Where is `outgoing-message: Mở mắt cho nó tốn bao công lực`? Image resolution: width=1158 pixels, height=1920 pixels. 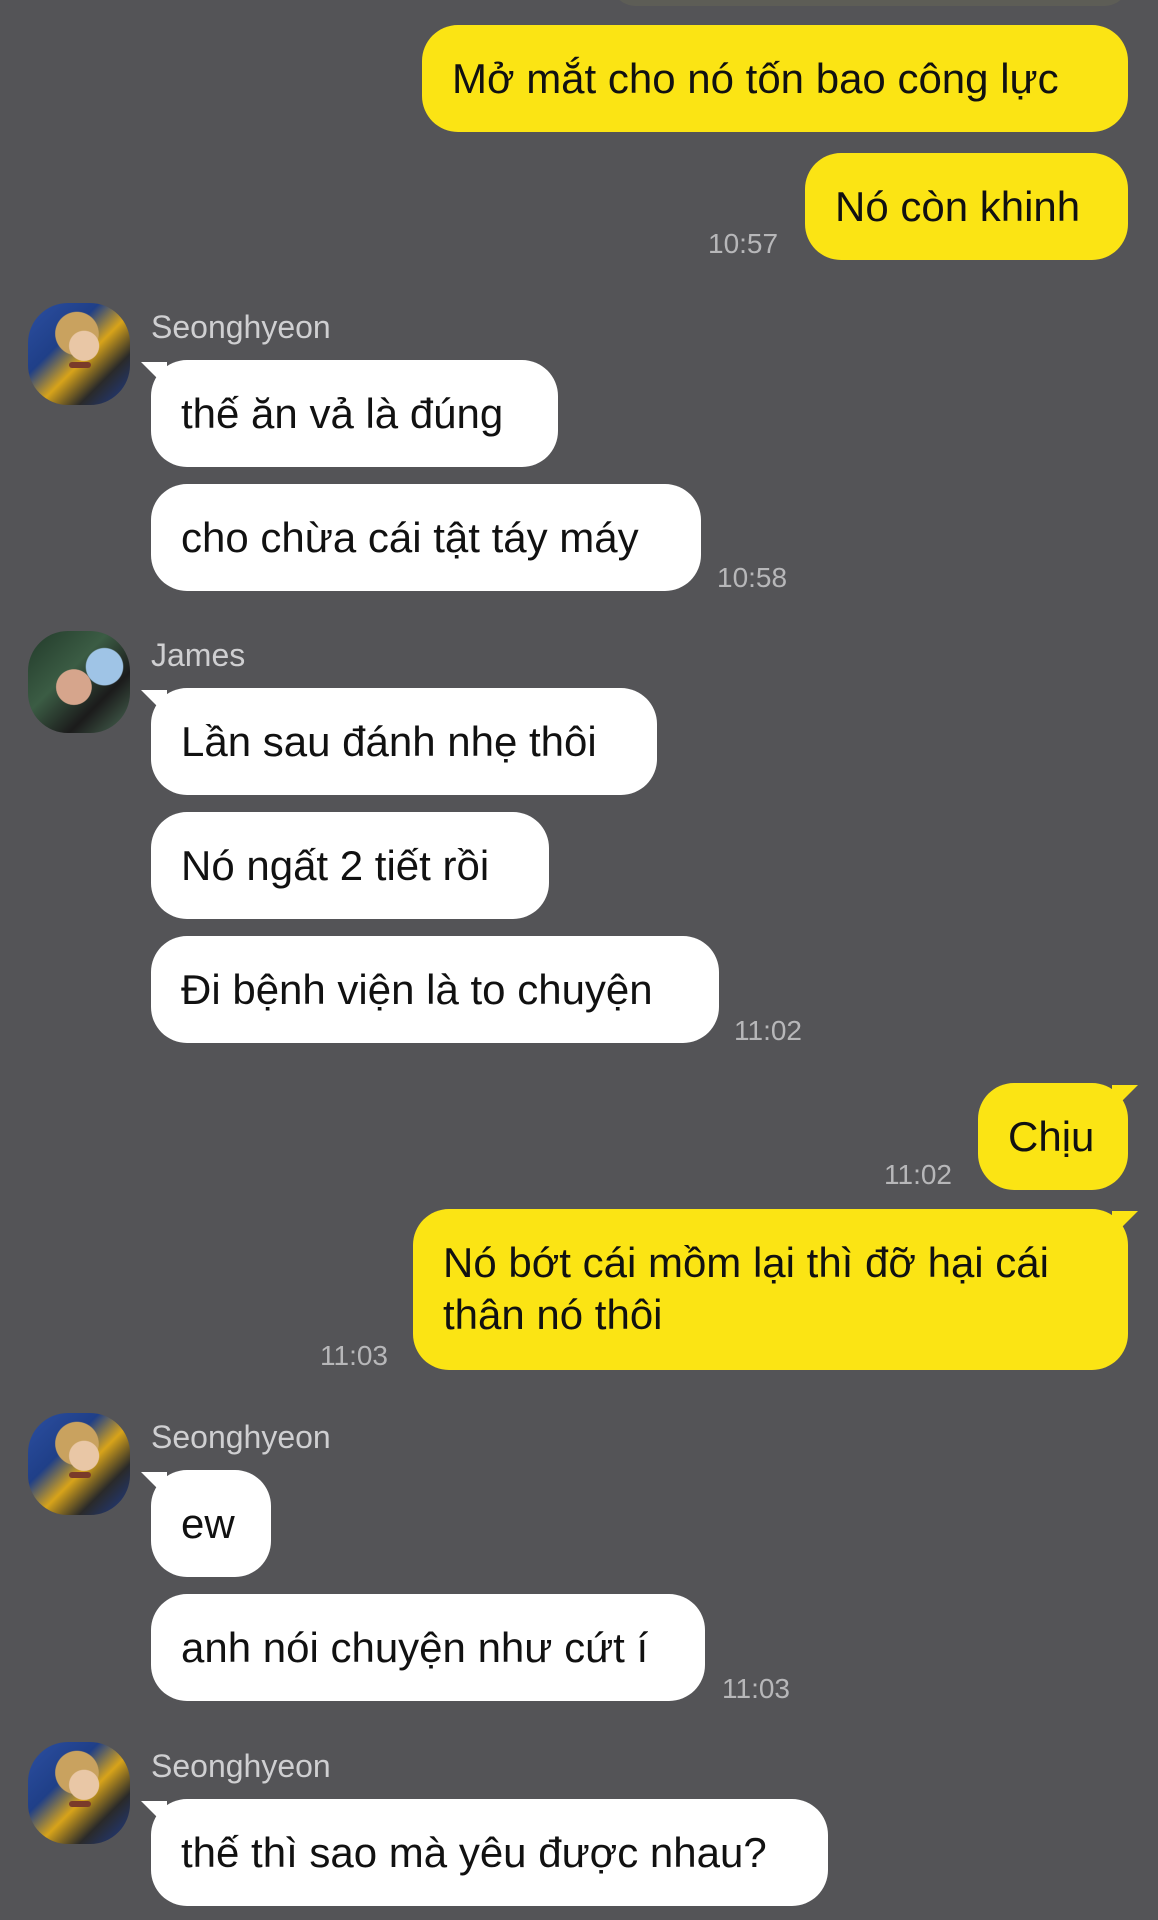
outgoing-message: Mở mắt cho nó tốn bao công lực is located at coordinates (775, 78).